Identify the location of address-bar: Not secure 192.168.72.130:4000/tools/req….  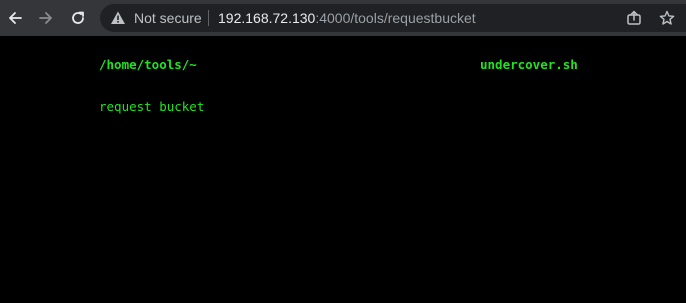
(393, 18).